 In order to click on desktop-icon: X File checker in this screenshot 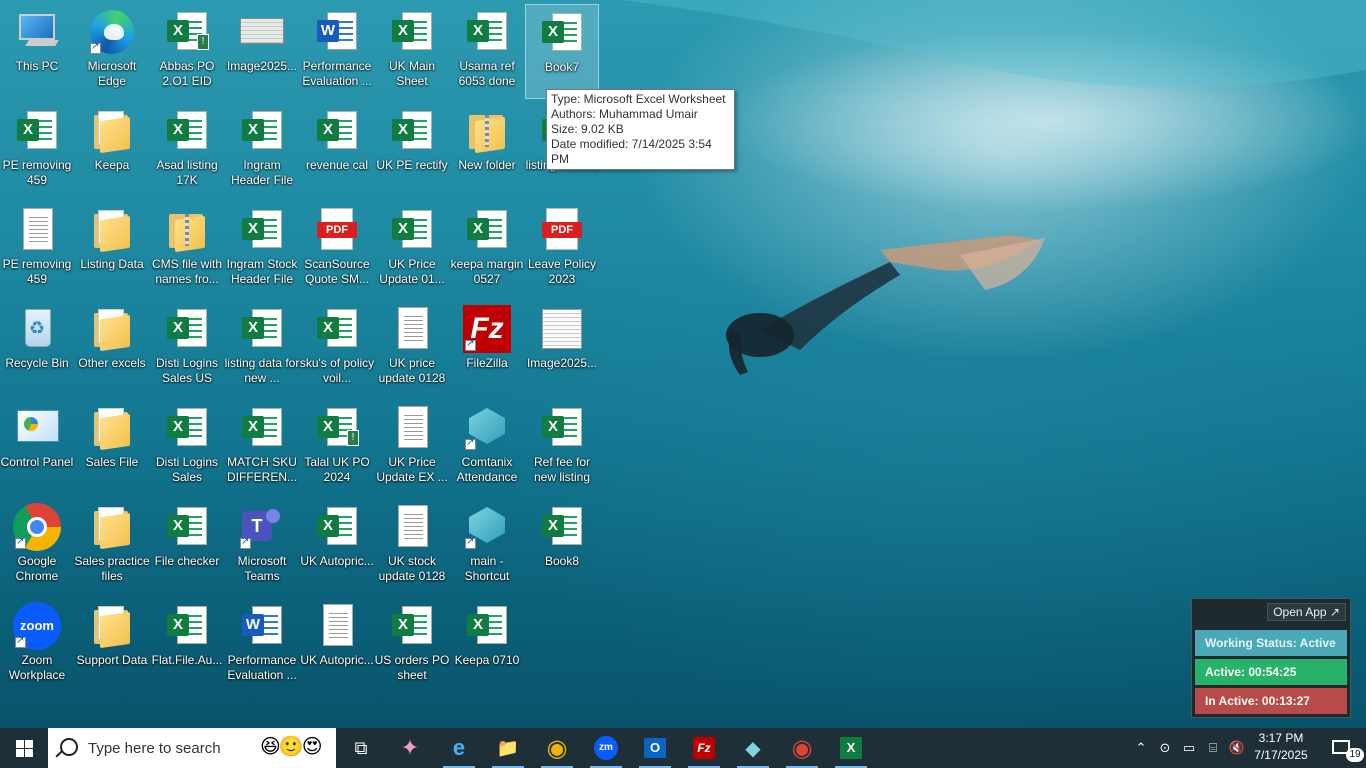, I will do `click(187, 546)`.